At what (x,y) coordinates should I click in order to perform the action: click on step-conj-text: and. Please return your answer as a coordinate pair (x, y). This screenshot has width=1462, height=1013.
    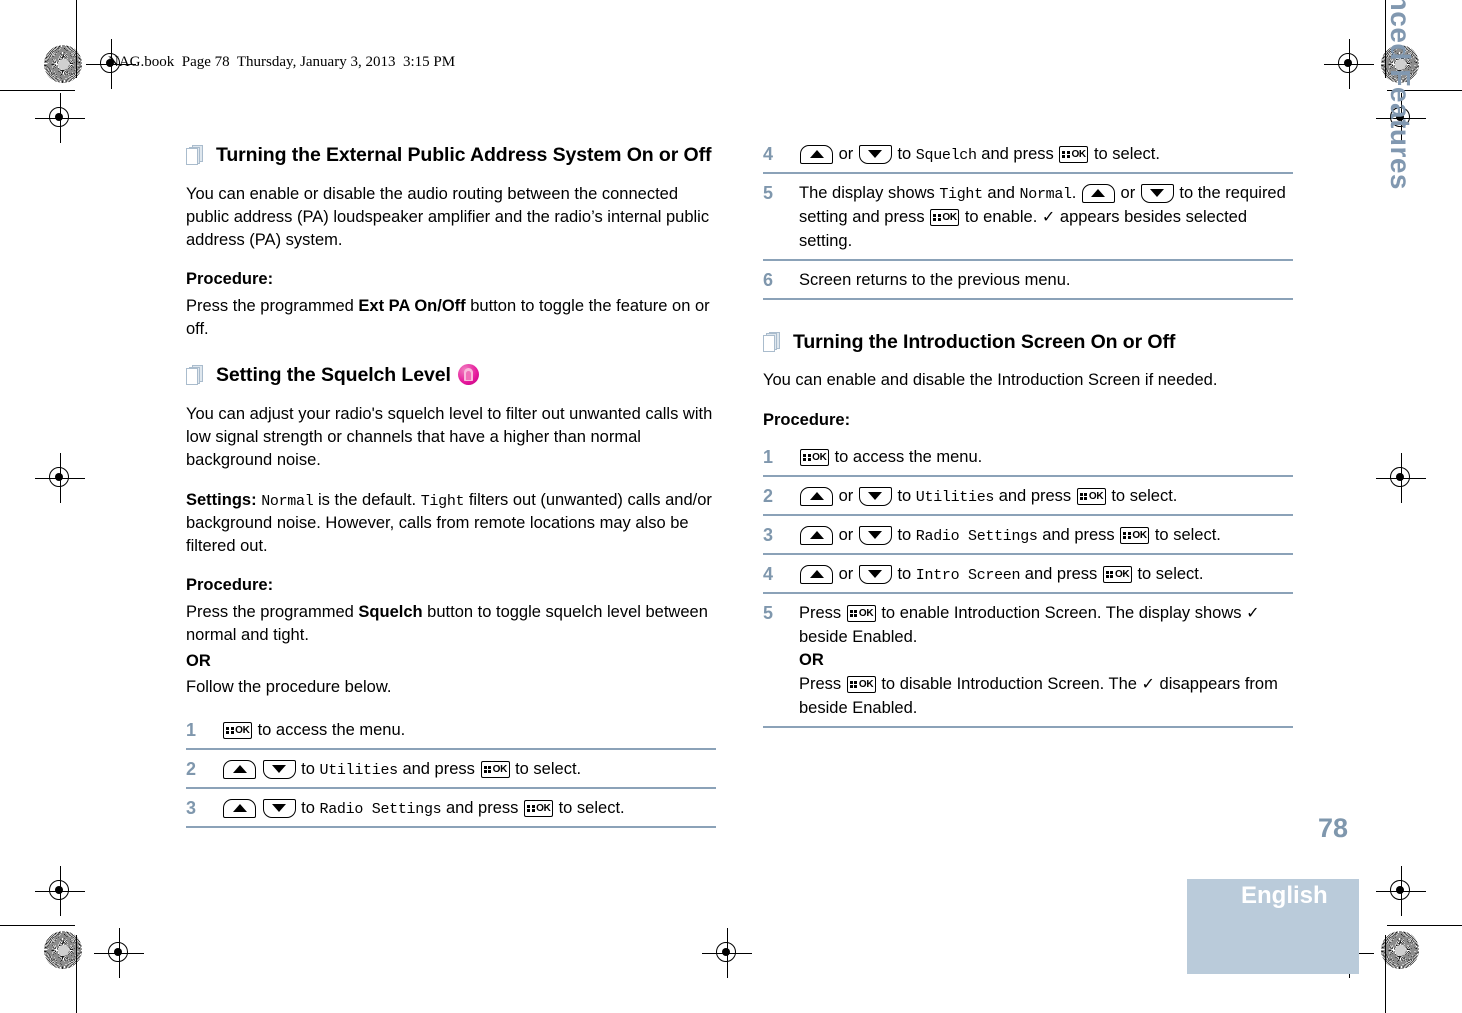
    Looking at the image, I should click on (1001, 192).